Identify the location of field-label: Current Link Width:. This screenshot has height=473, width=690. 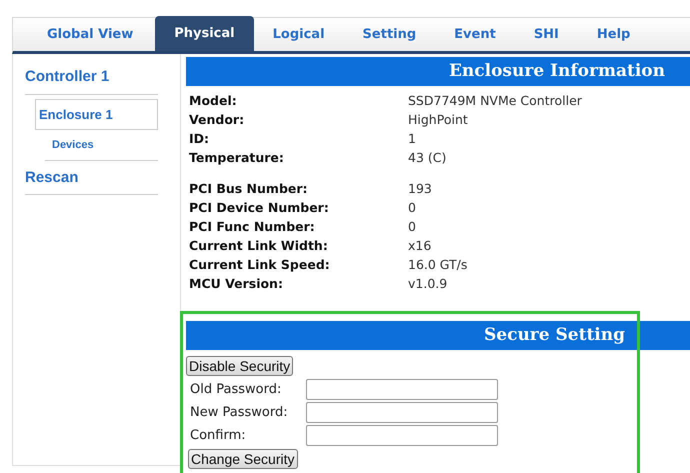
(259, 246).